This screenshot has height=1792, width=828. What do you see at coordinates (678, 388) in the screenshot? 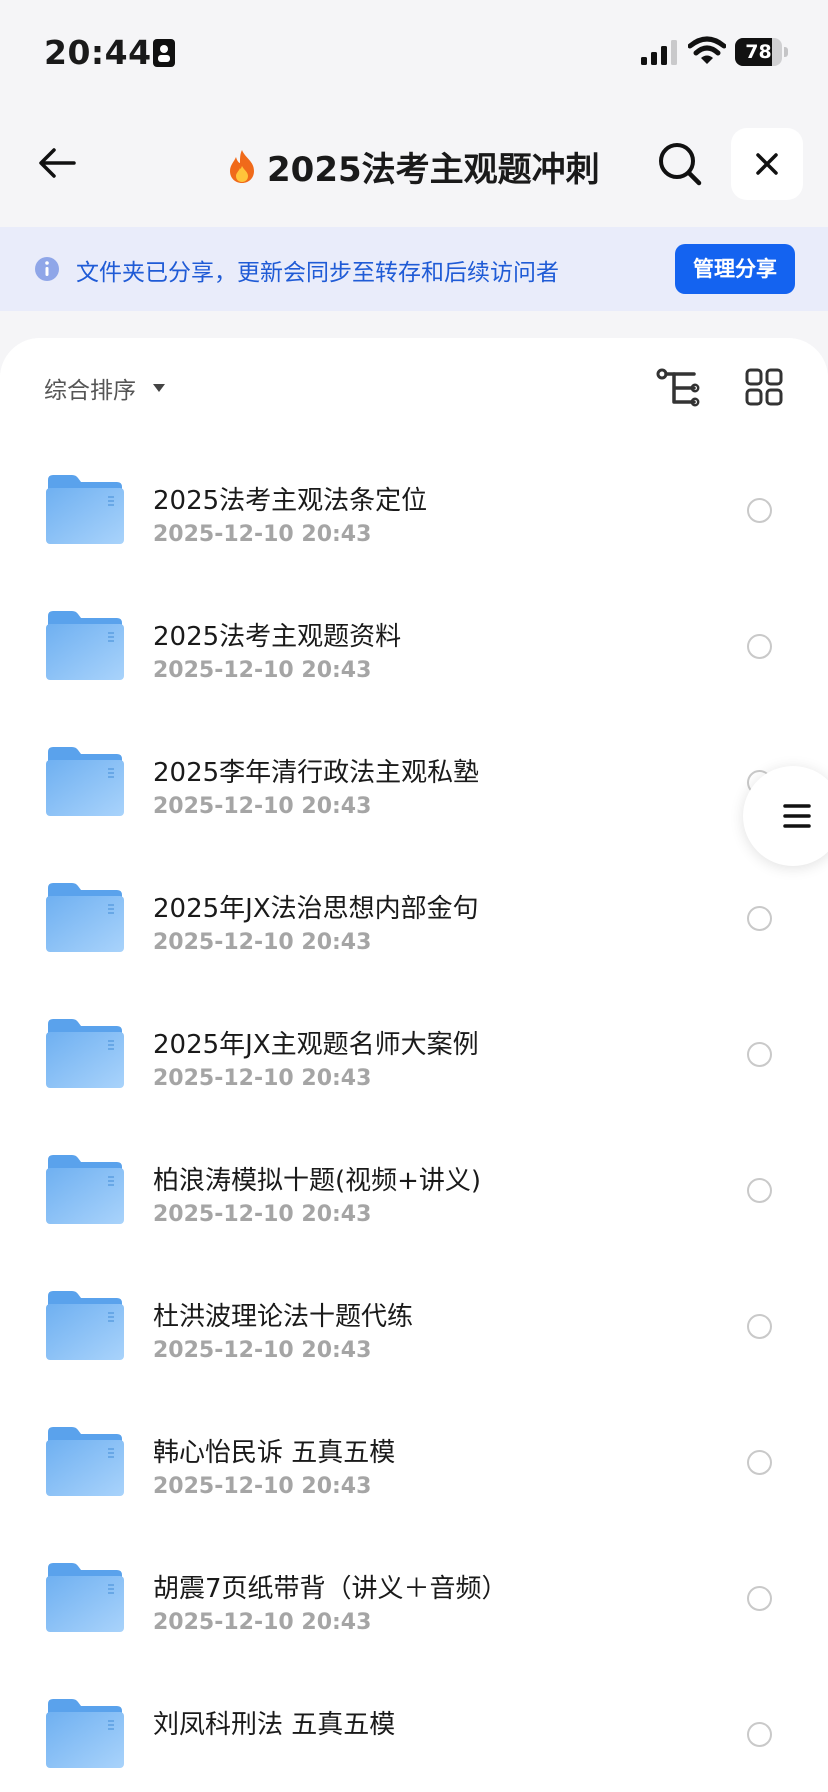
I see `tree-view-icon` at bounding box center [678, 388].